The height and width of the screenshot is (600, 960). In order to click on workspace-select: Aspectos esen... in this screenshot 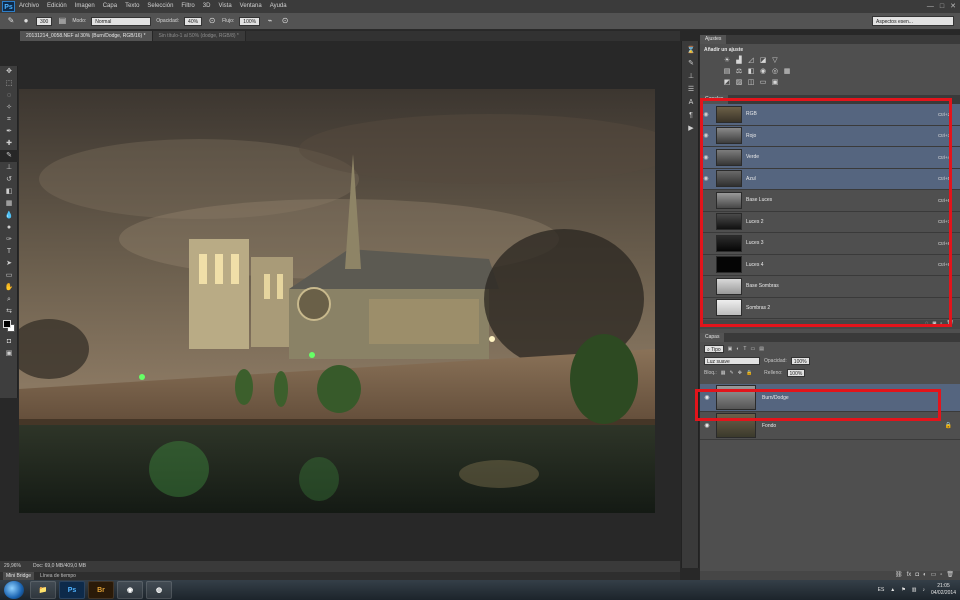, I will do `click(913, 21)`.